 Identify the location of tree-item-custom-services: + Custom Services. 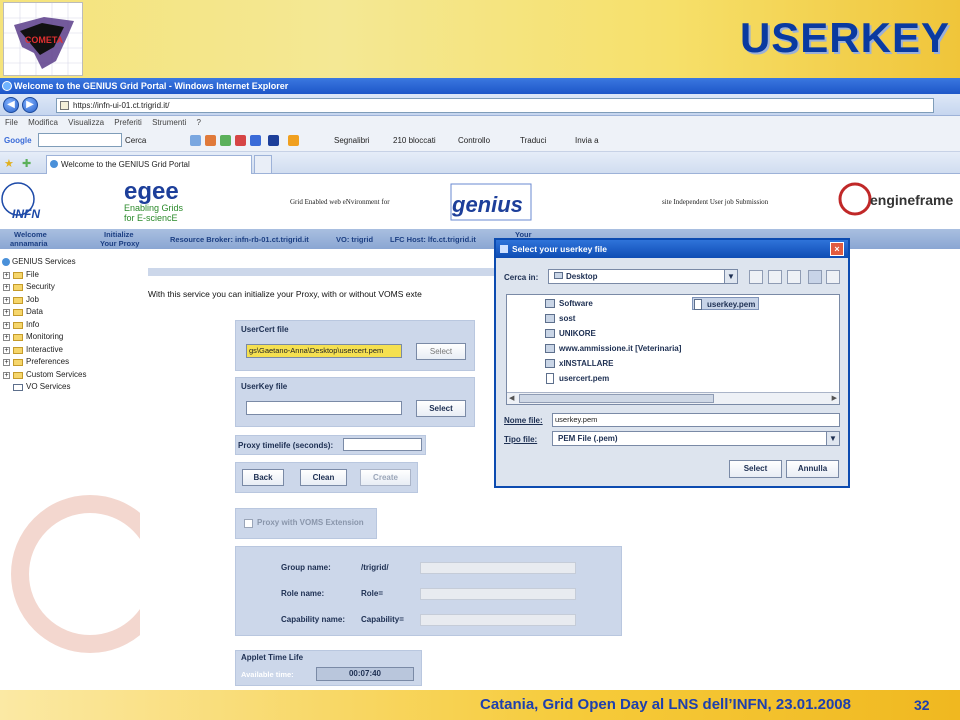
(70, 375).